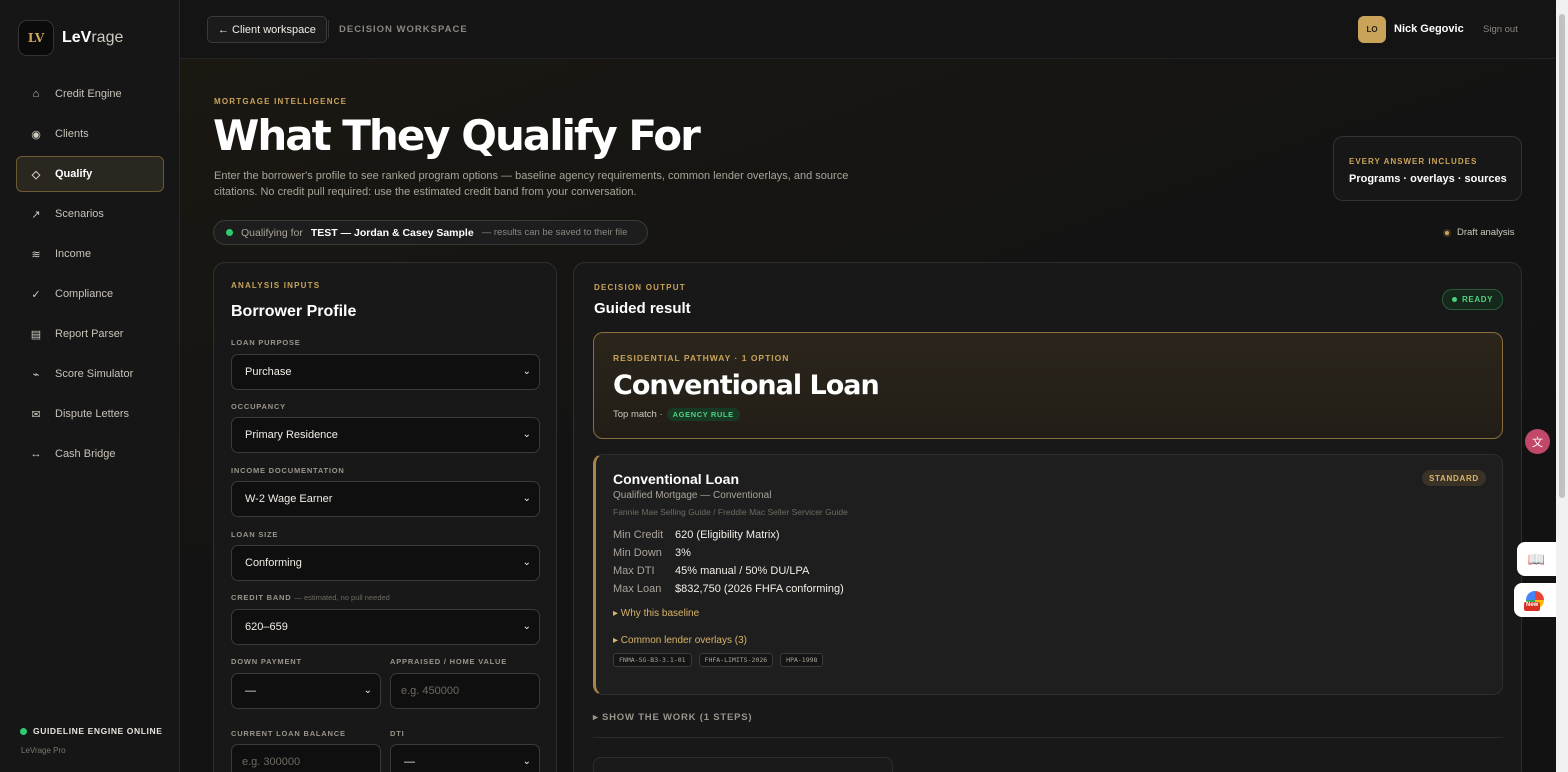  What do you see at coordinates (385, 372) in the screenshot?
I see `loan-purpose-select: Purchase ⌄` at bounding box center [385, 372].